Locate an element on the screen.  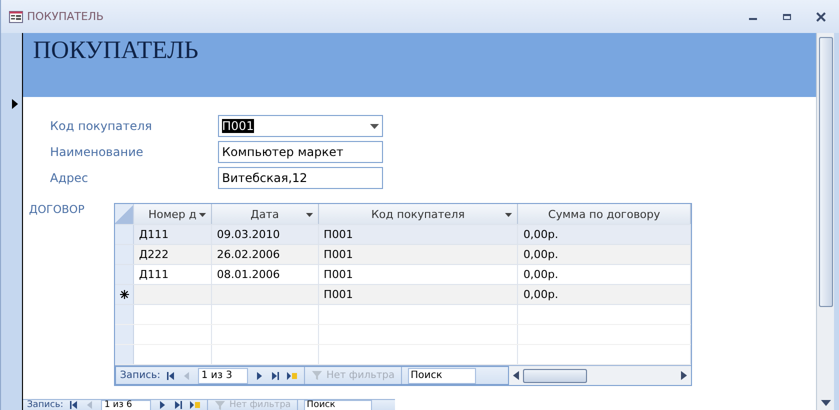
table-cell: 09.03.2010 is located at coordinates (248, 234).